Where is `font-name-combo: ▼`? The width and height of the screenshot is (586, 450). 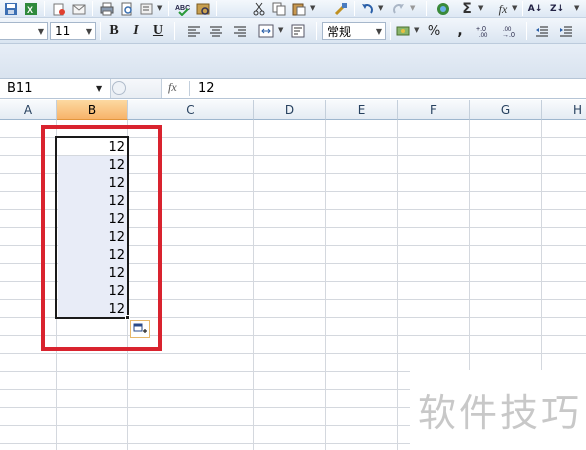
font-name-combo: ▼ is located at coordinates (24, 31).